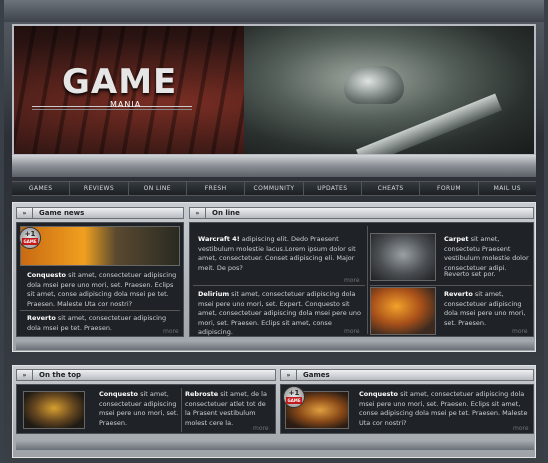 The width and height of the screenshot is (548, 463). Describe the element at coordinates (333, 188) in the screenshot. I see `nav-updates: UPDATES` at that location.